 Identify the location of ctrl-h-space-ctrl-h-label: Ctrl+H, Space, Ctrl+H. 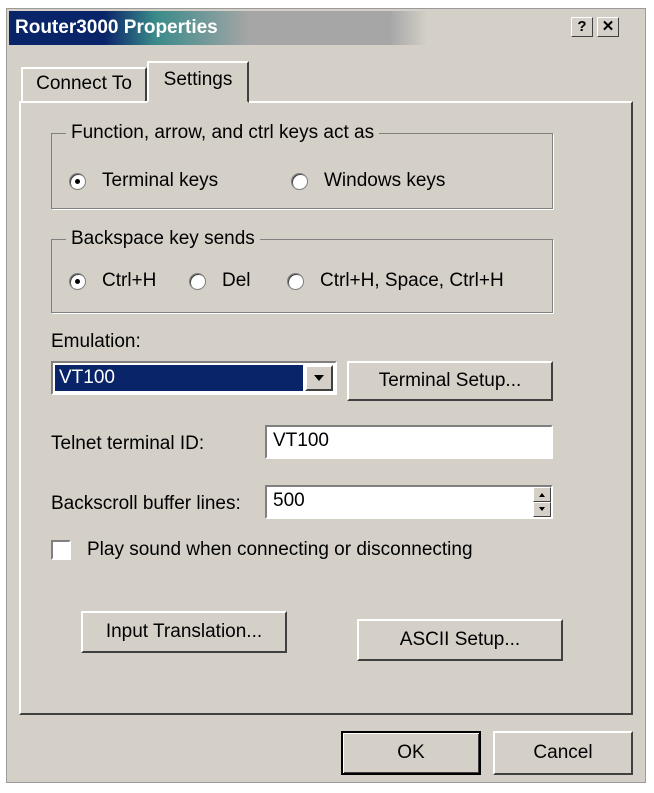
(412, 280).